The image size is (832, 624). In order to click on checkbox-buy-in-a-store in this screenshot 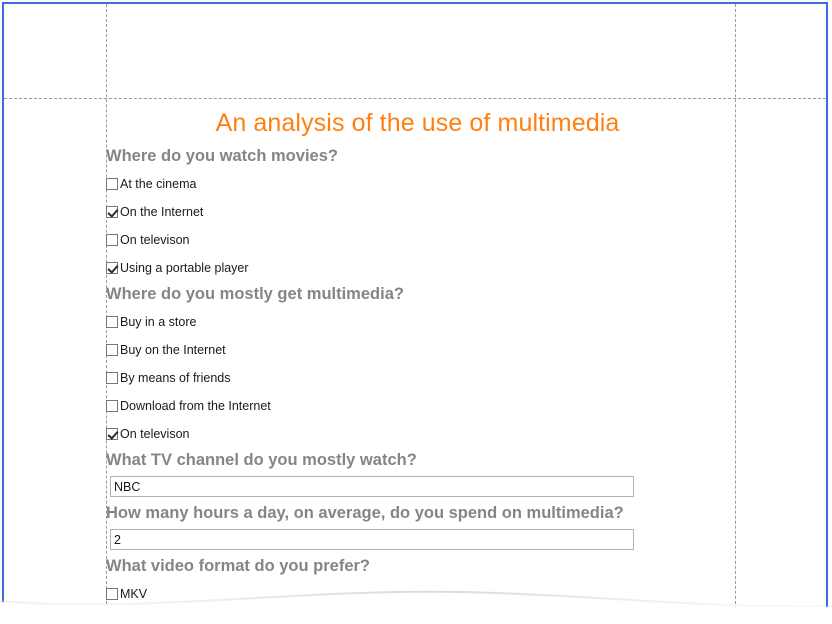, I will do `click(112, 322)`.